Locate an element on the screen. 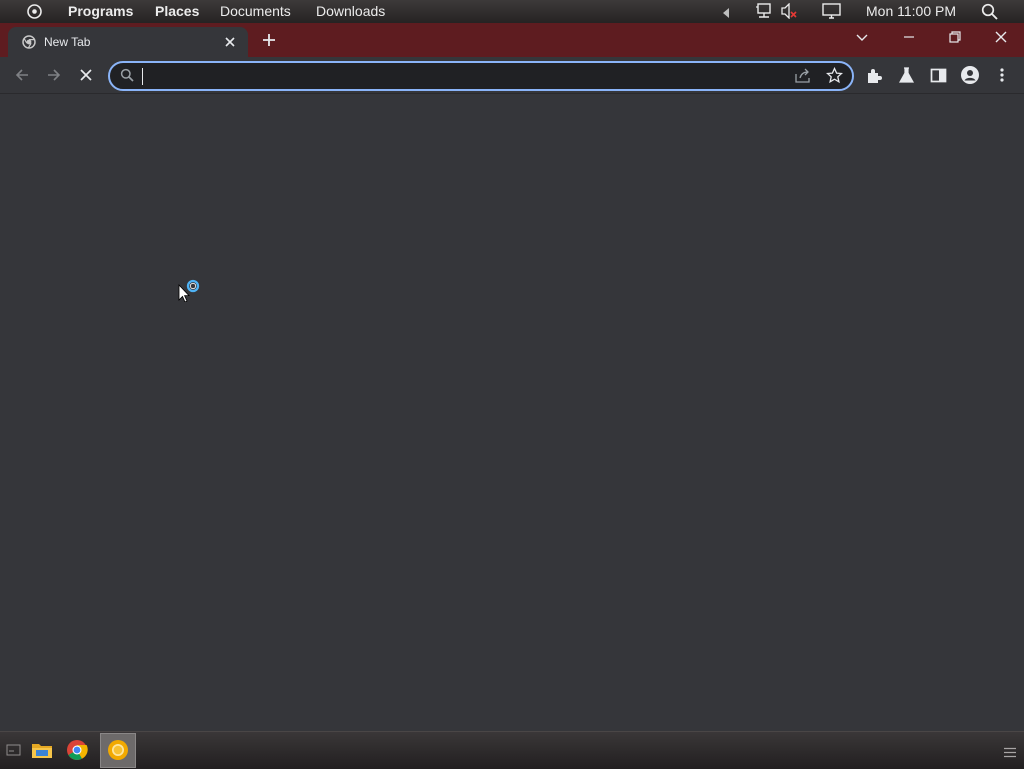 The width and height of the screenshot is (1024, 769). minimize-icon is located at coordinates (909, 39).